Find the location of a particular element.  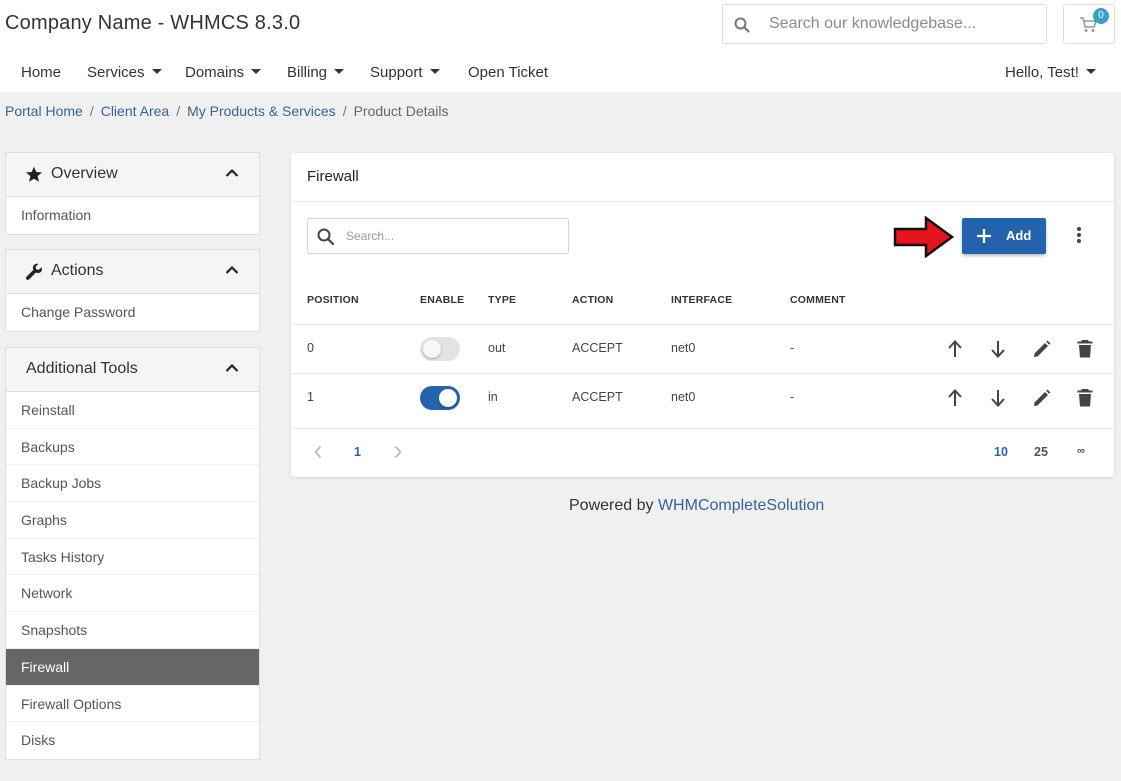

cart-count-badge: 0 is located at coordinates (1101, 16).